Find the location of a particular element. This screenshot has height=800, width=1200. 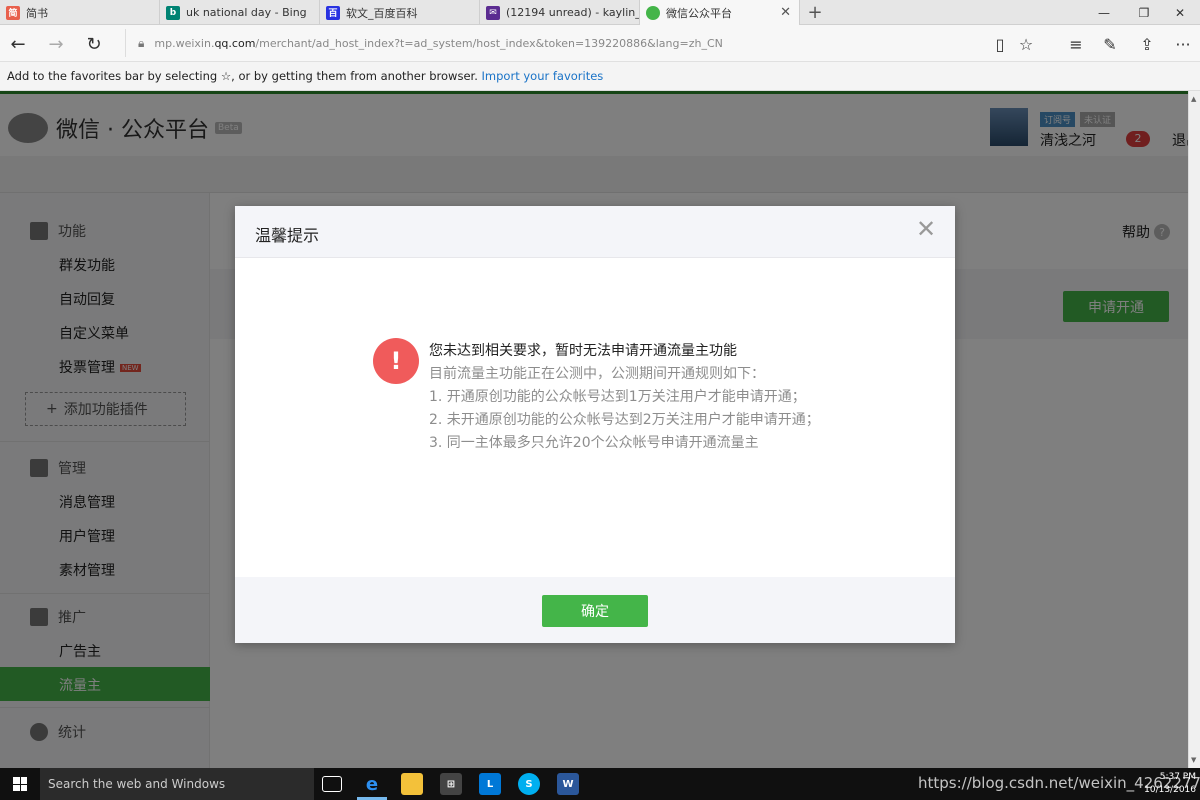

tab-jianshu: 简 简书 is located at coordinates (80, 12).